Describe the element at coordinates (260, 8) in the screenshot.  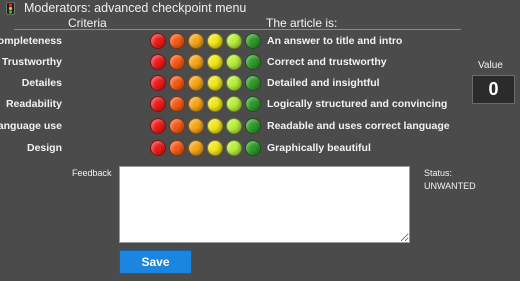
I see `title-bar: Moderators: advanced checkpoint menu` at that location.